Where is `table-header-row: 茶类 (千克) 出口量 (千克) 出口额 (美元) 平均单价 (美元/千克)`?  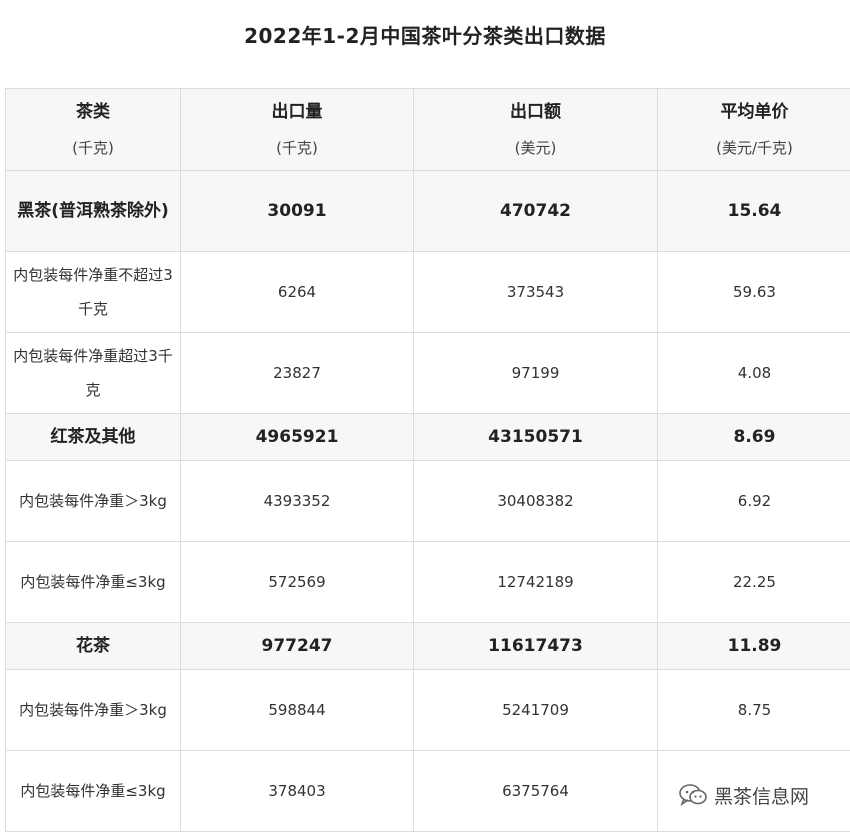
table-header-row: 茶类 (千克) 出口量 (千克) 出口额 (美元) 平均单价 (美元/千克) is located at coordinates (427, 129).